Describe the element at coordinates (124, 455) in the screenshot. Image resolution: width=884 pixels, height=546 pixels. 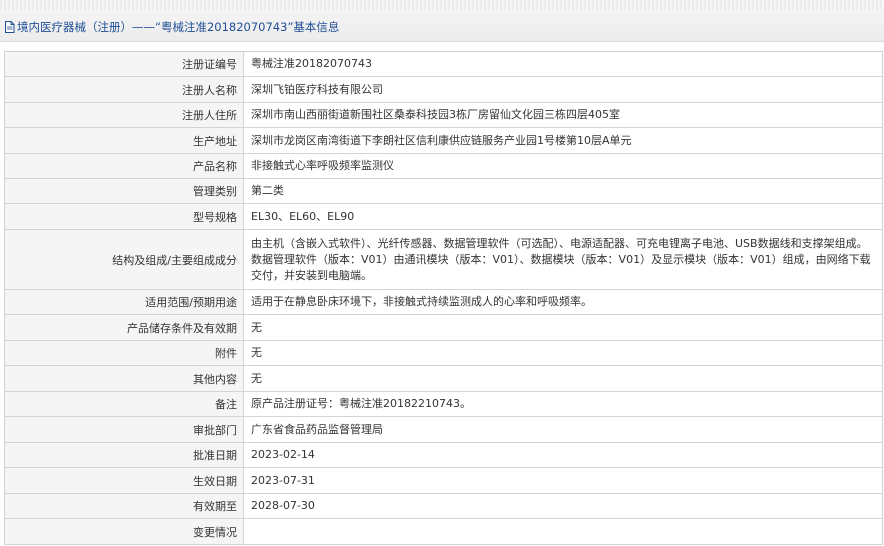
I see `row-label: 批准日期` at that location.